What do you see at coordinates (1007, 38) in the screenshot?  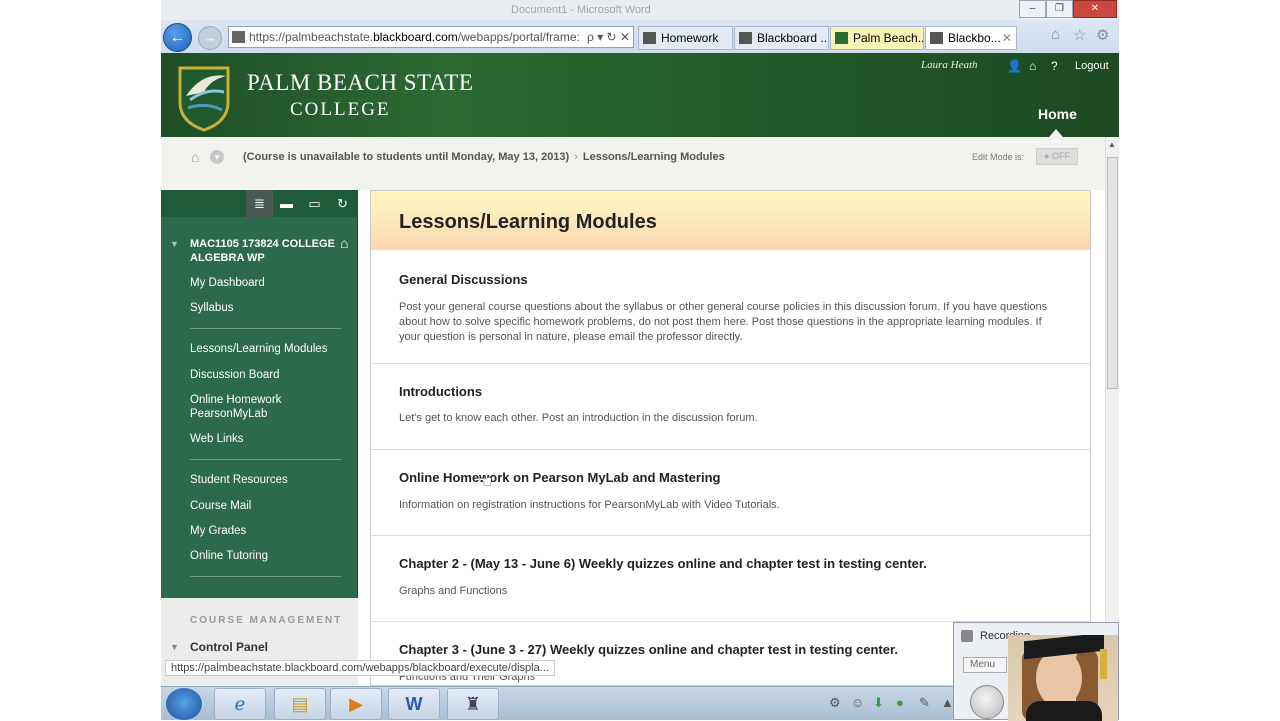 I see `close-tab-icon: ✕` at bounding box center [1007, 38].